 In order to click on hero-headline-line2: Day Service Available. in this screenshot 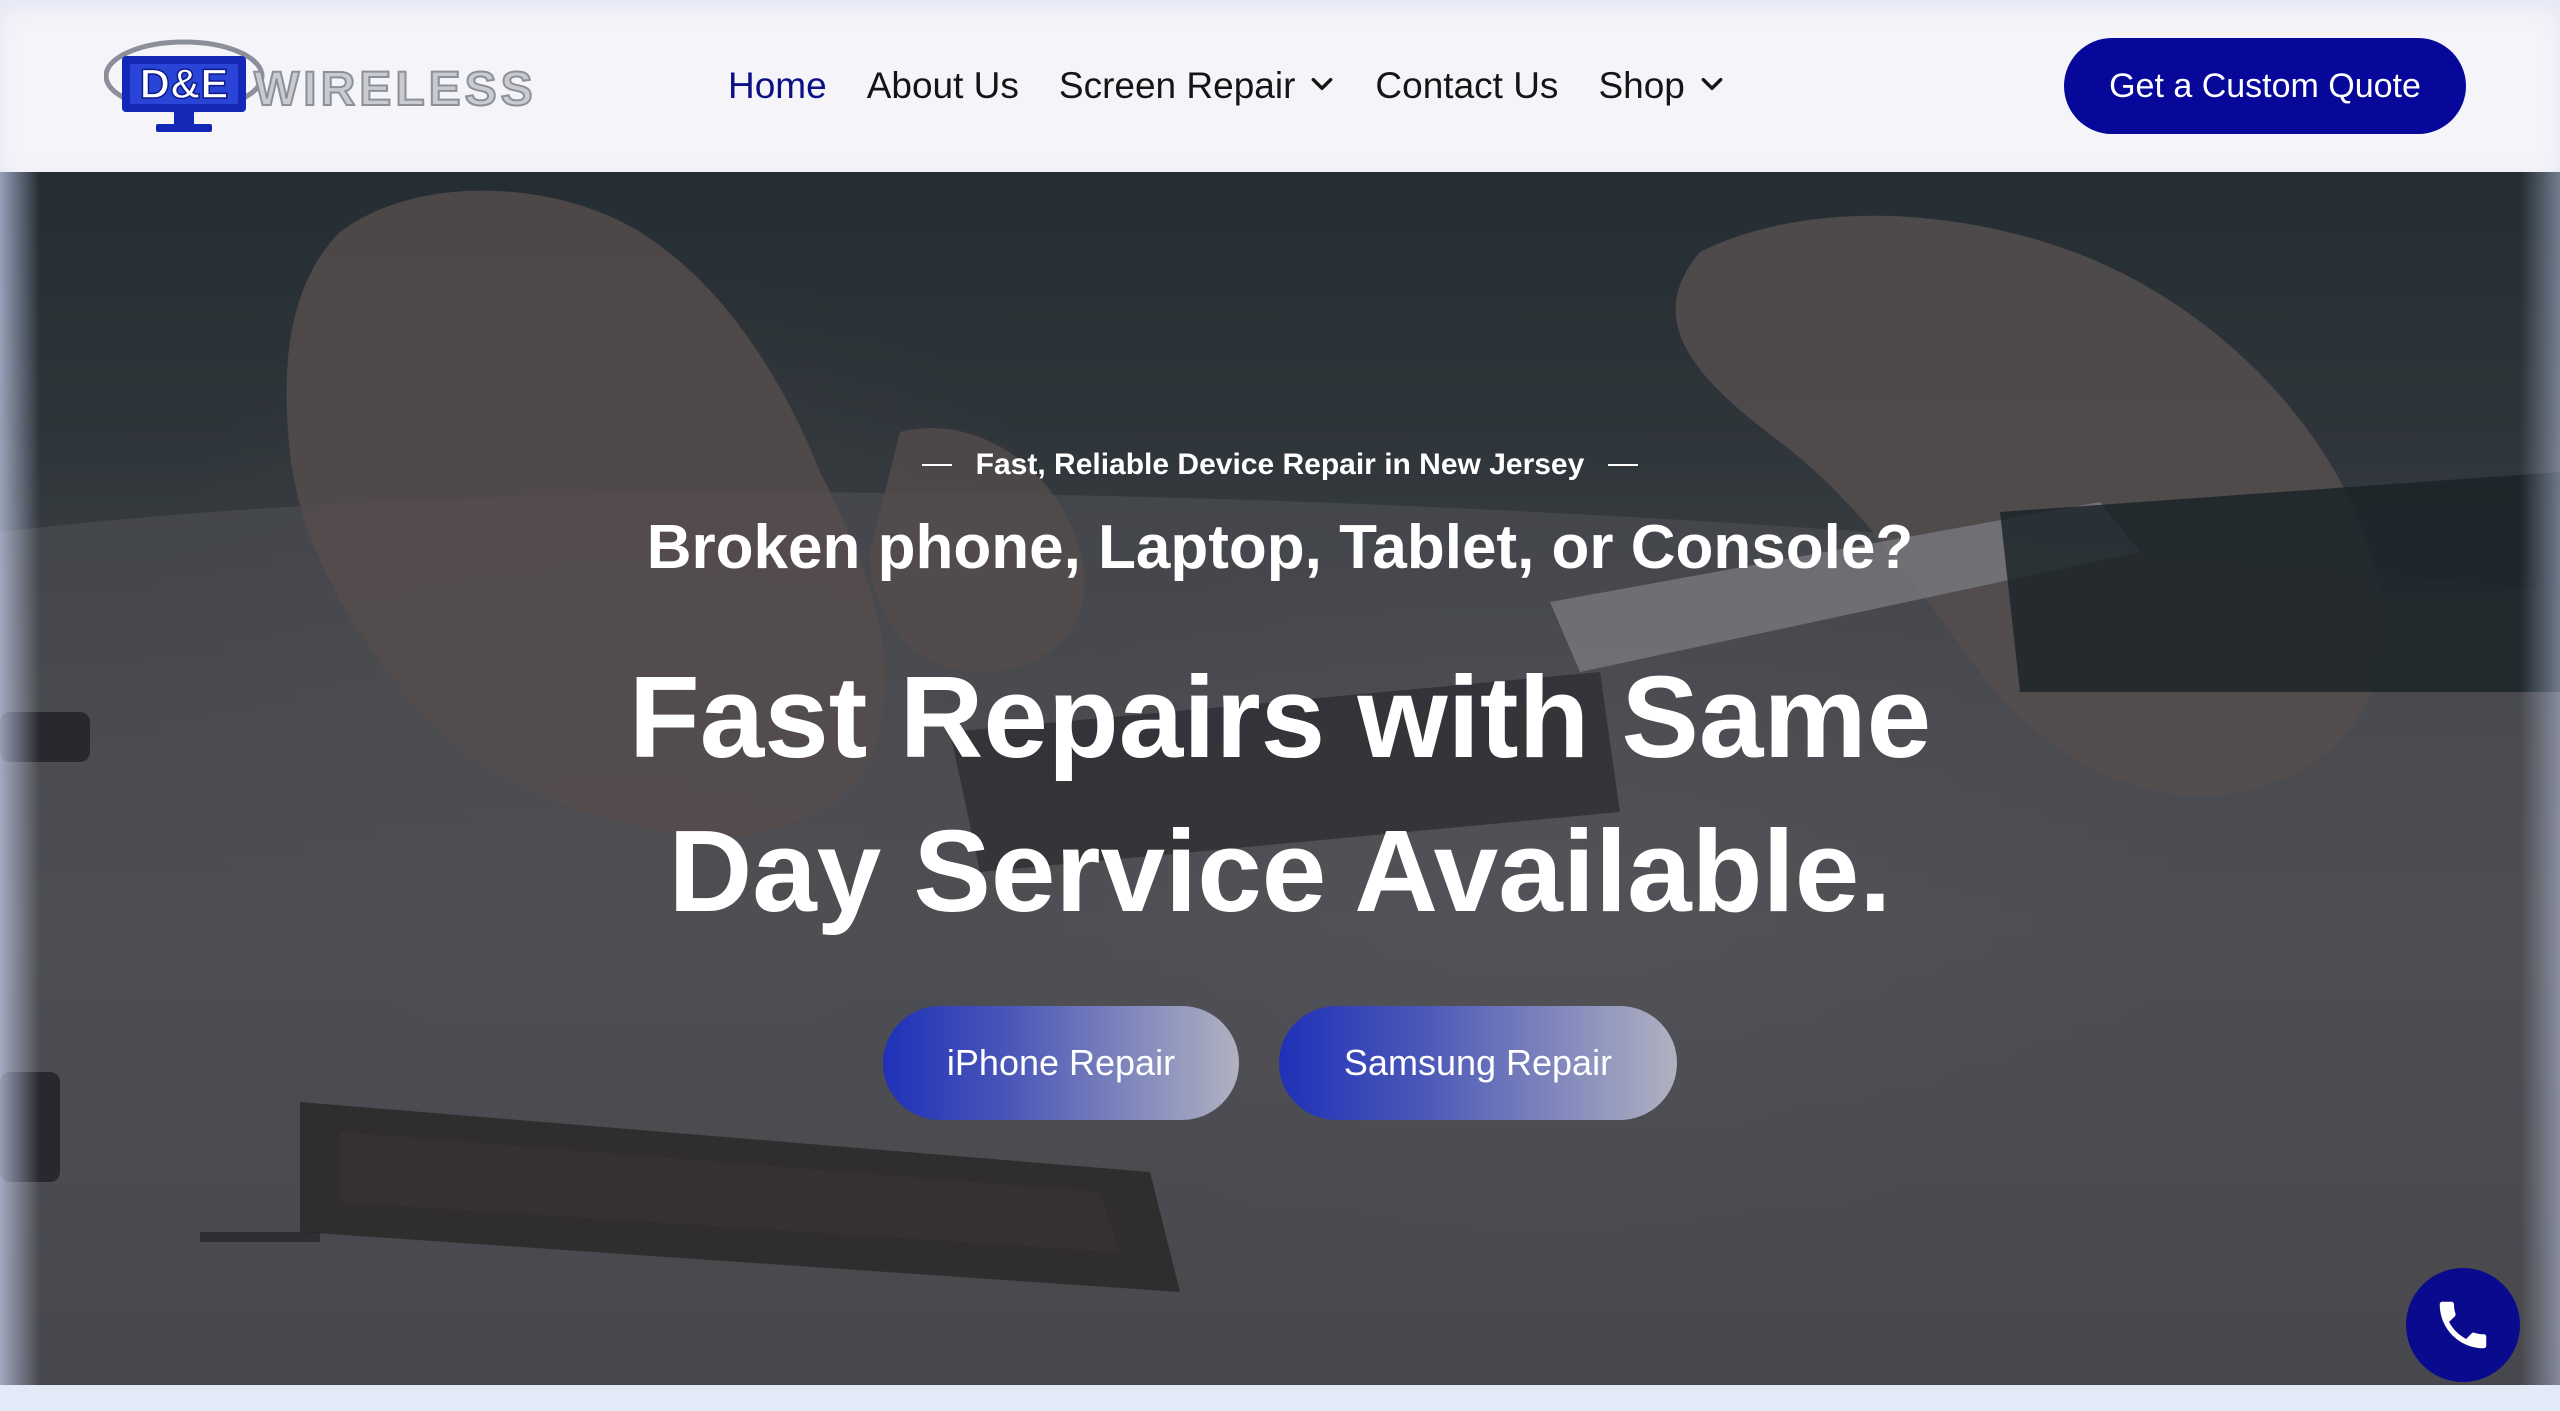, I will do `click(1280, 871)`.